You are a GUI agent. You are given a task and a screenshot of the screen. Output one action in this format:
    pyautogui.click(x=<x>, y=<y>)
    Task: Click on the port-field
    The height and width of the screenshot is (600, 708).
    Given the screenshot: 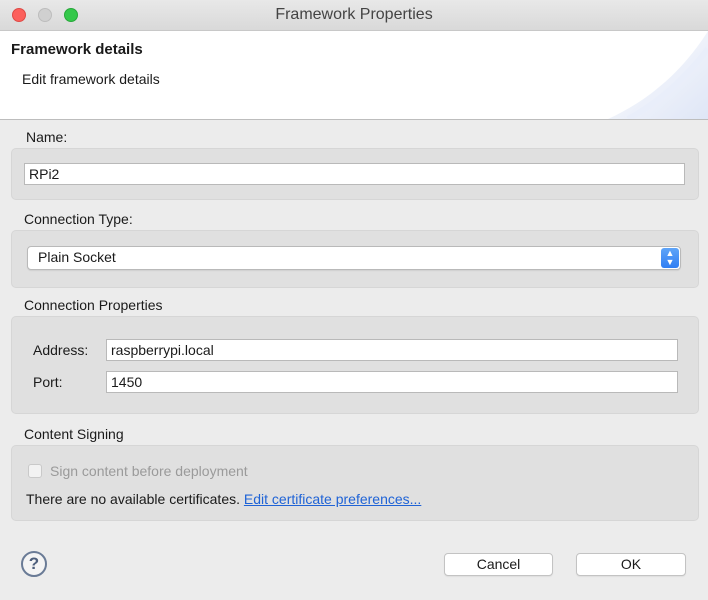 What is the action you would take?
    pyautogui.click(x=392, y=382)
    